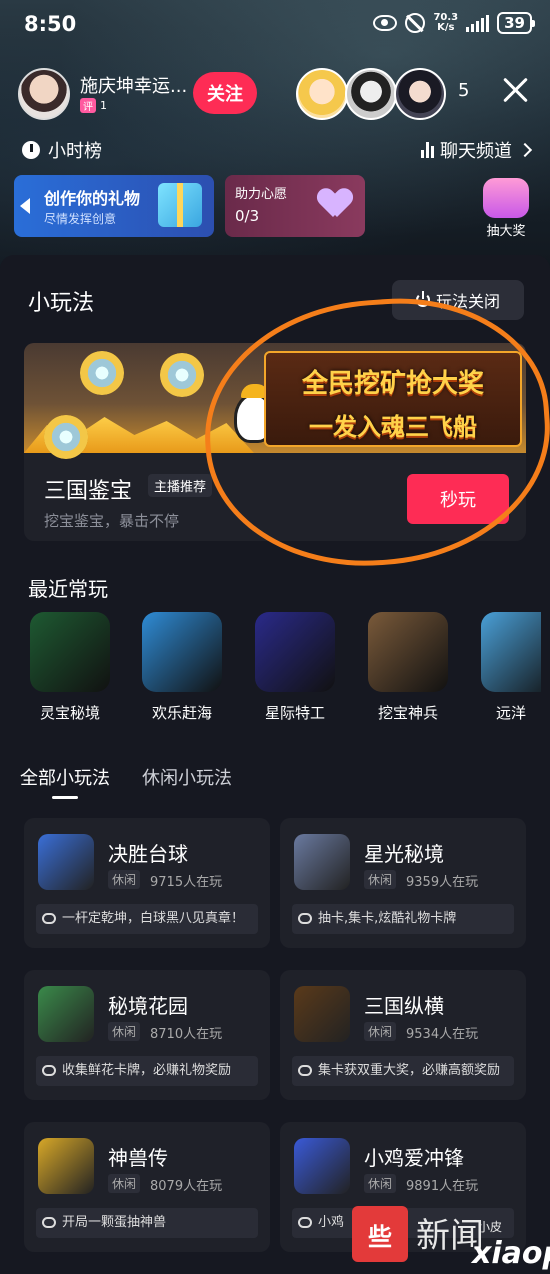  I want to click on panel-title: 小玩法, so click(61, 303).